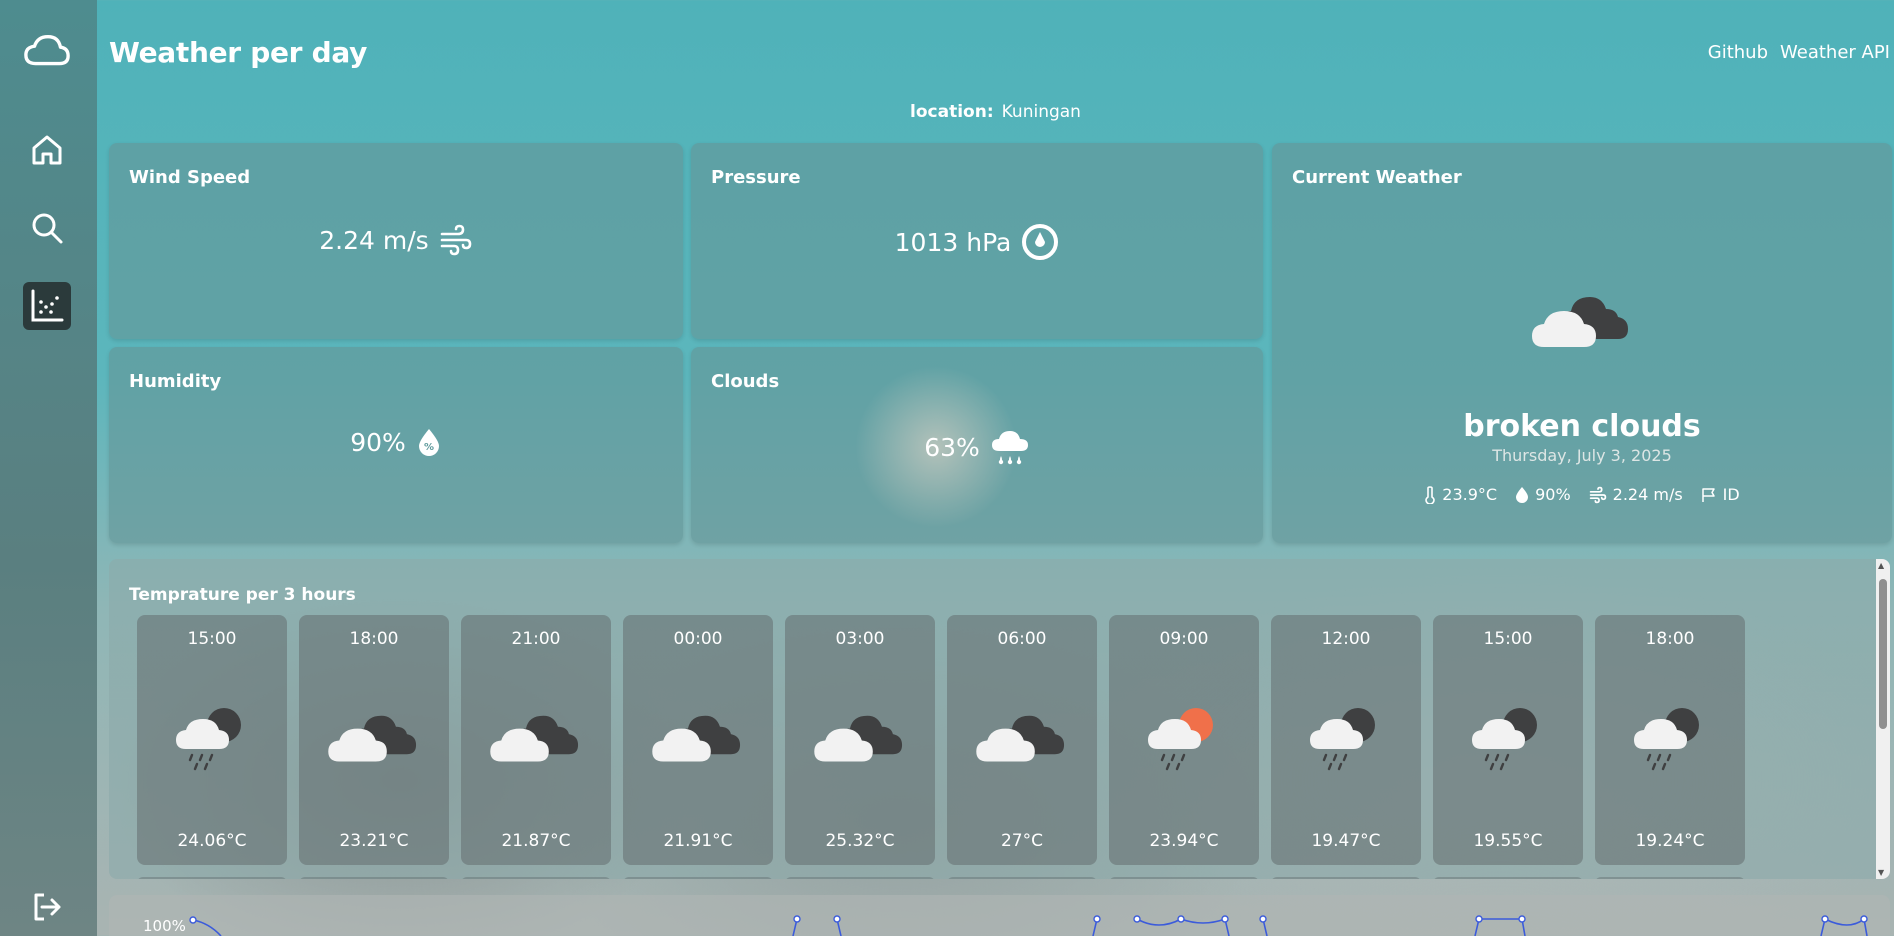 This screenshot has width=1894, height=936. Describe the element at coordinates (1021, 841) in the screenshot. I see `hour-temp: 27°C` at that location.